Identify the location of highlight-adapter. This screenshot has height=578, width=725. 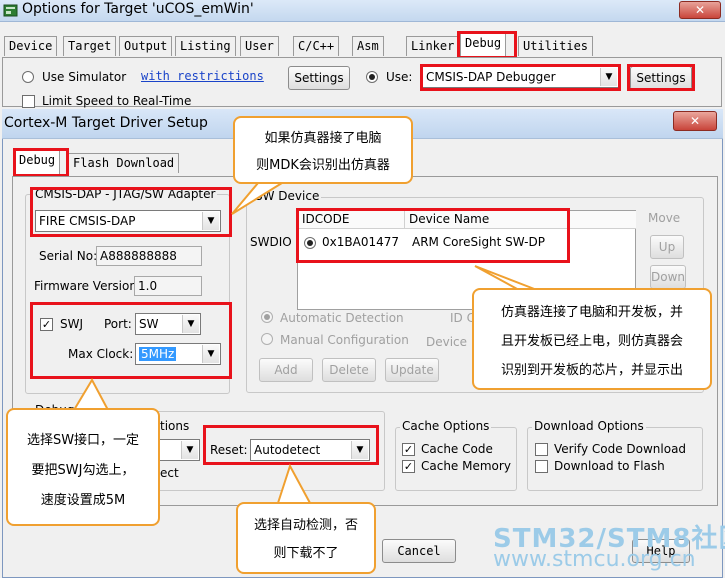
(131, 212).